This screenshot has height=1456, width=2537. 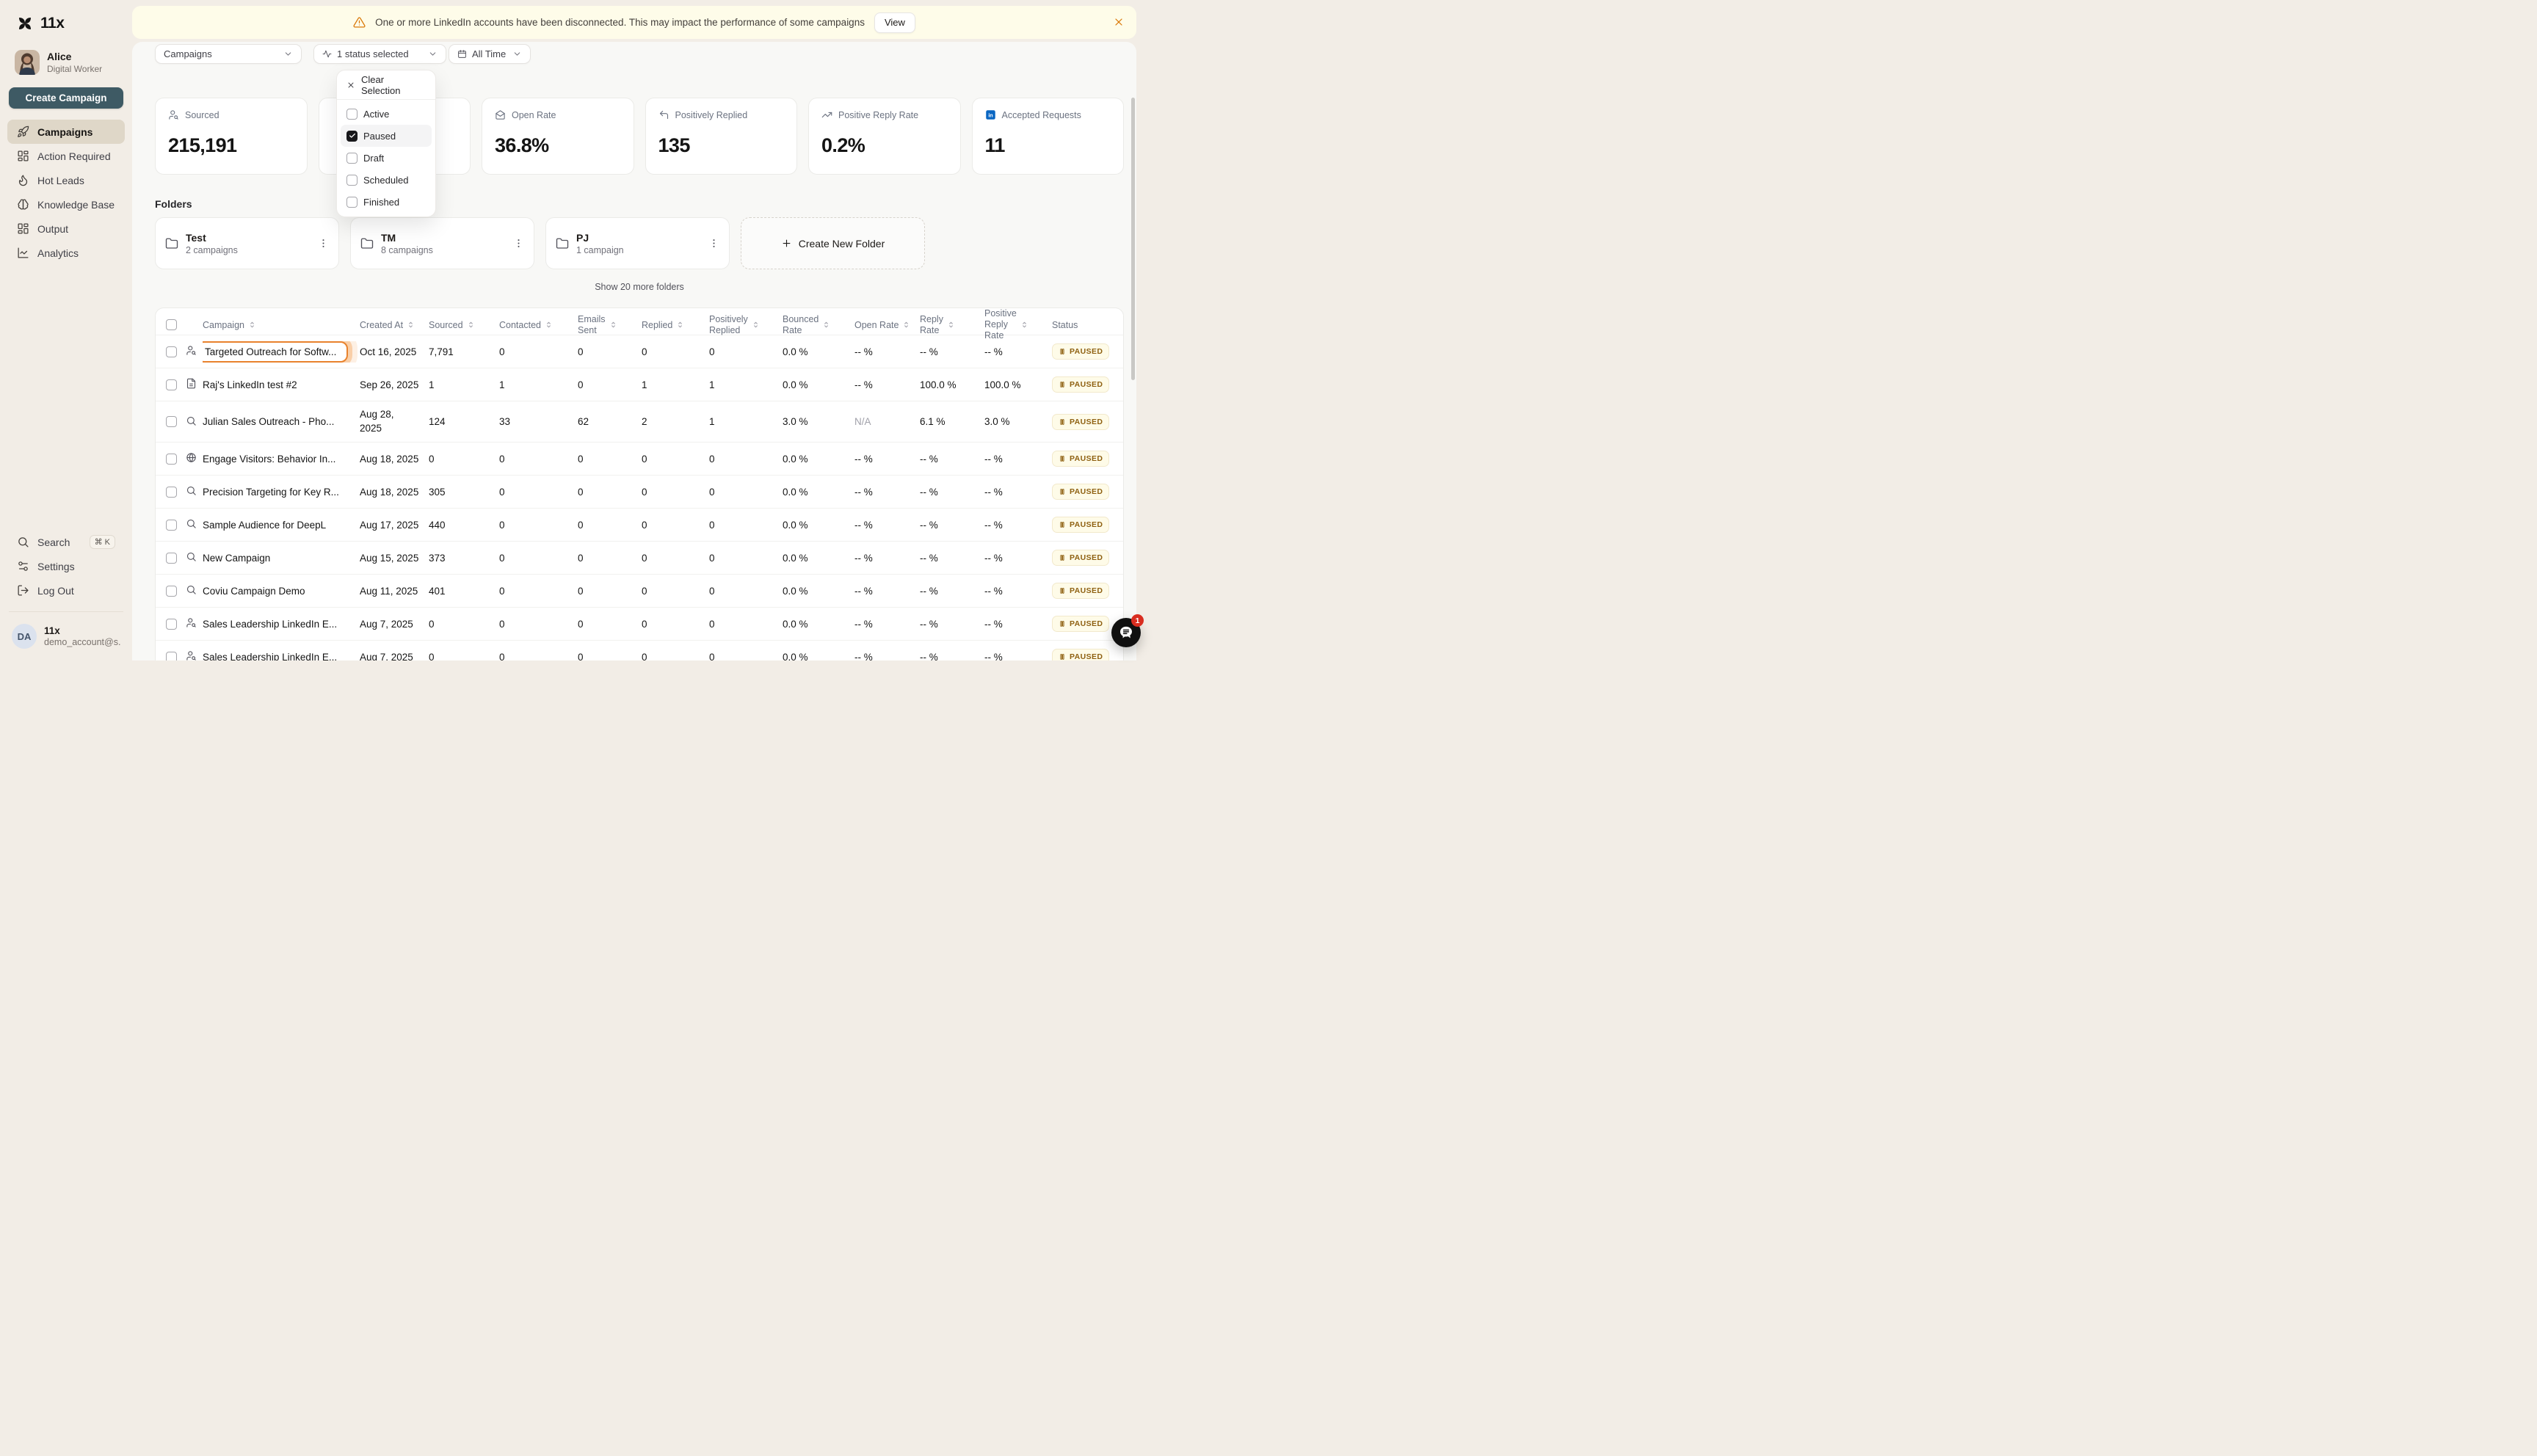 What do you see at coordinates (1087, 325) in the screenshot?
I see `column-header-status: Status` at bounding box center [1087, 325].